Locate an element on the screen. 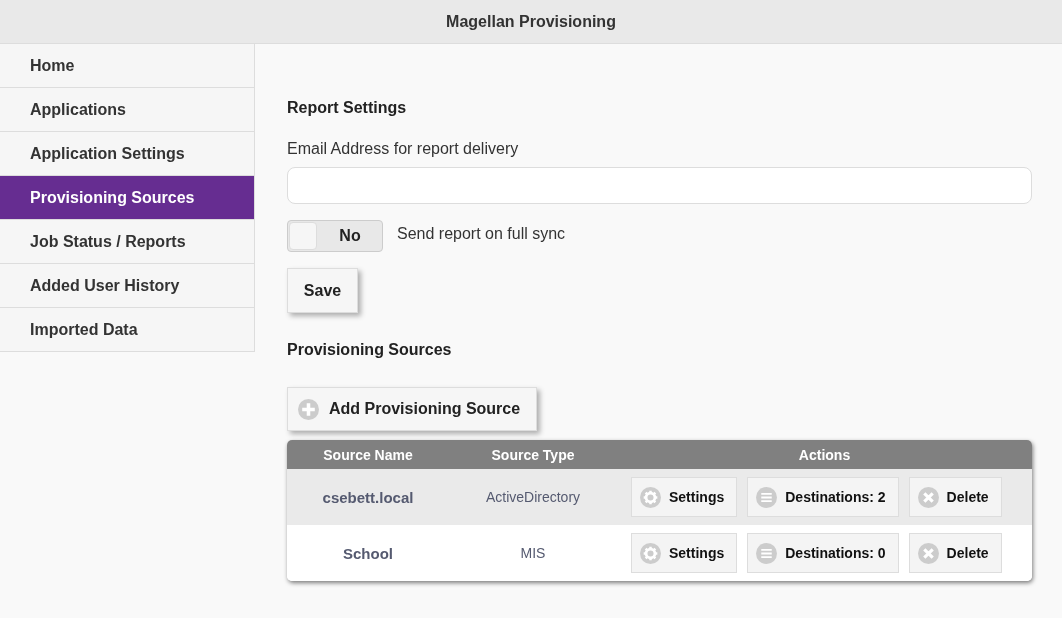  table-cell-text: MIS is located at coordinates (533, 553).